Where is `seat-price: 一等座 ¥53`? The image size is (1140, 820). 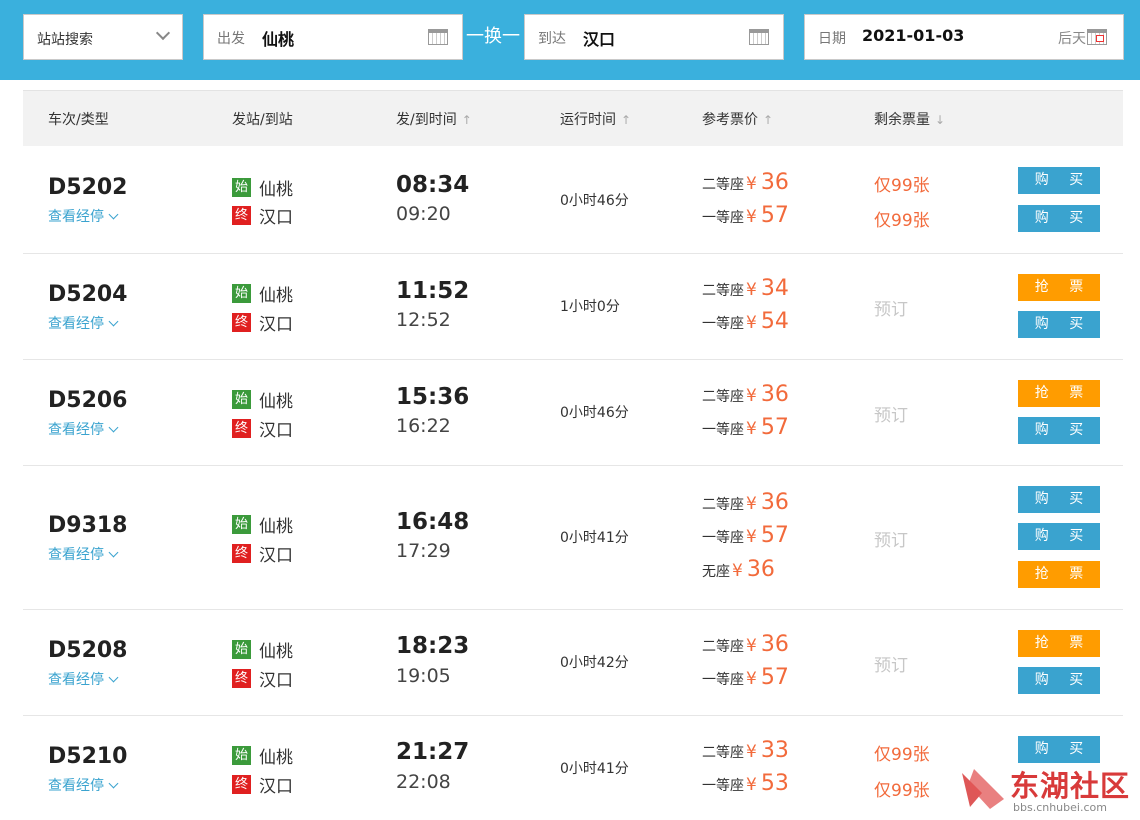 seat-price: 一等座 ¥53 is located at coordinates (745, 783).